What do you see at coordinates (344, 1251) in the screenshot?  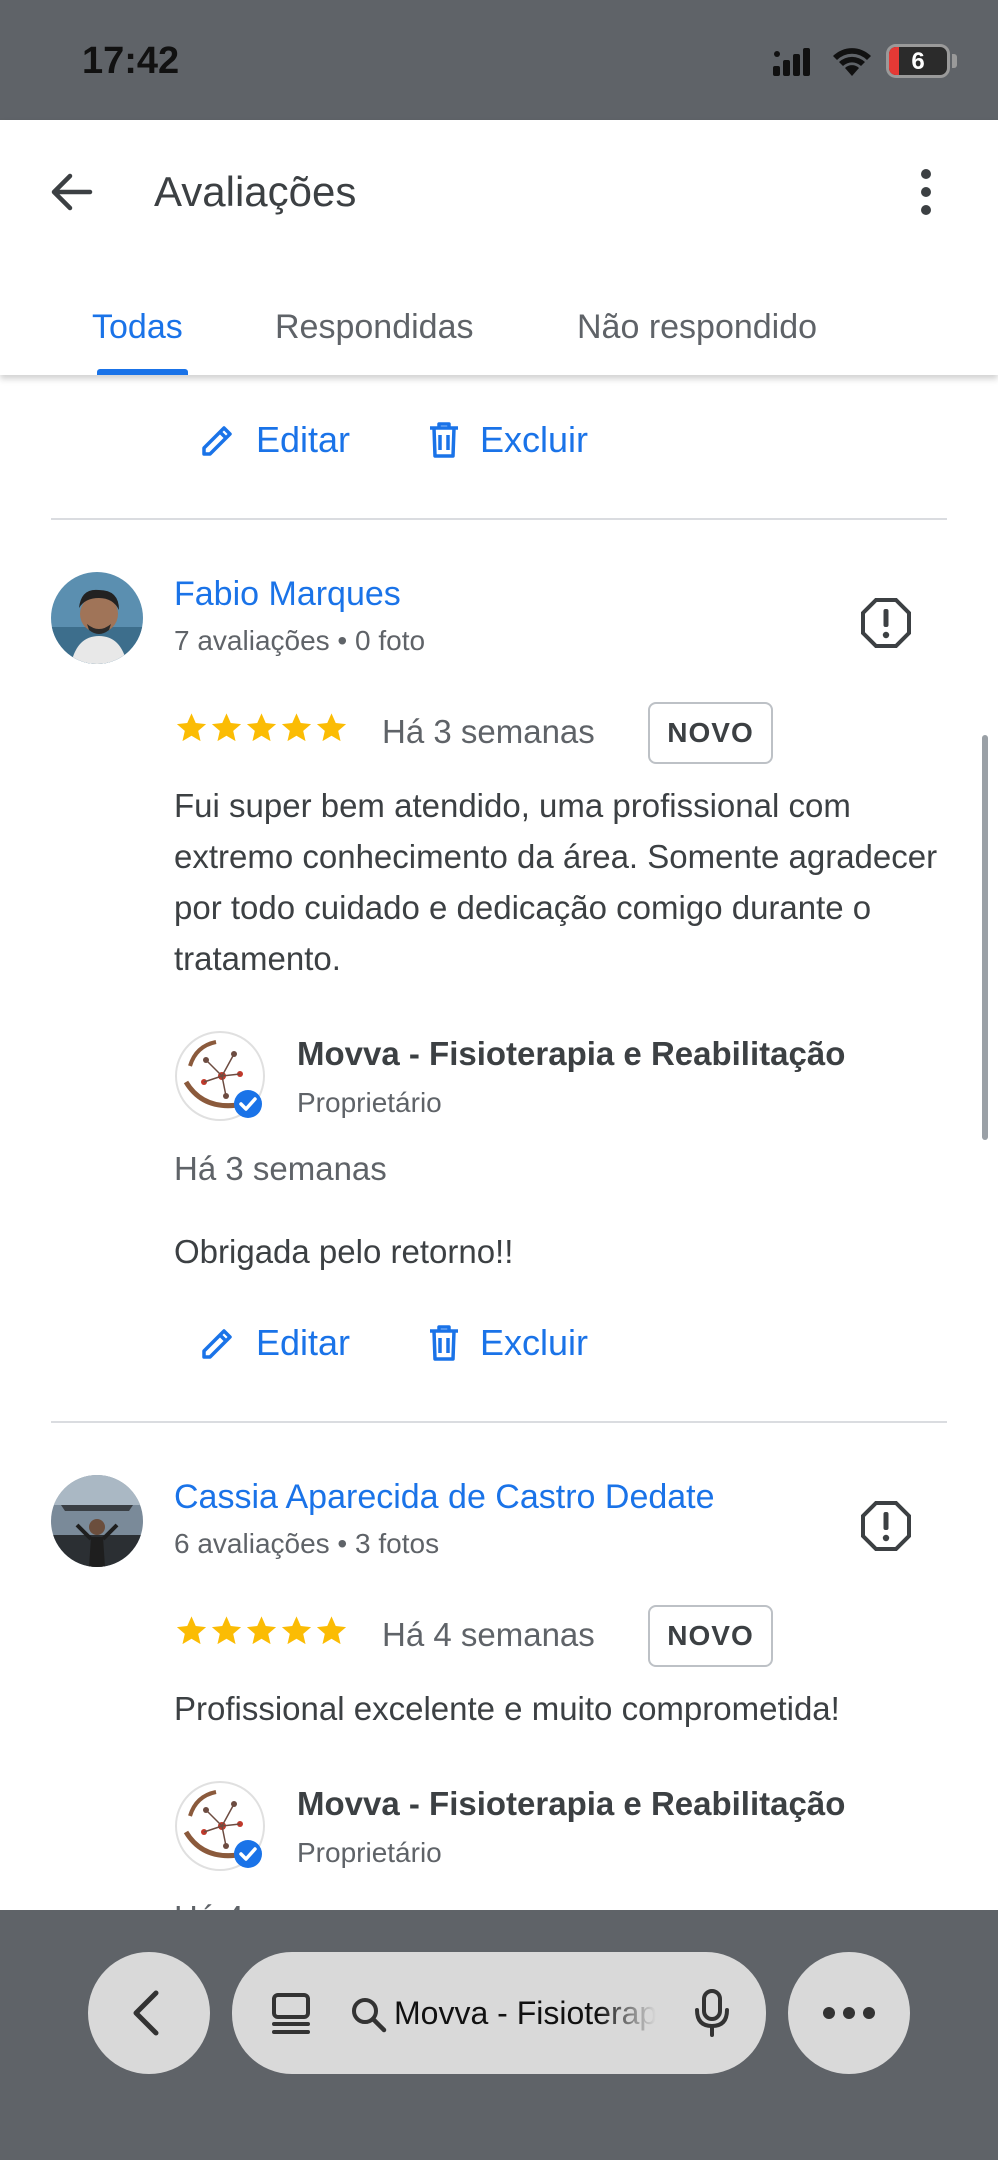 I see `reply-text: Obrigada pelo retorno!!` at bounding box center [344, 1251].